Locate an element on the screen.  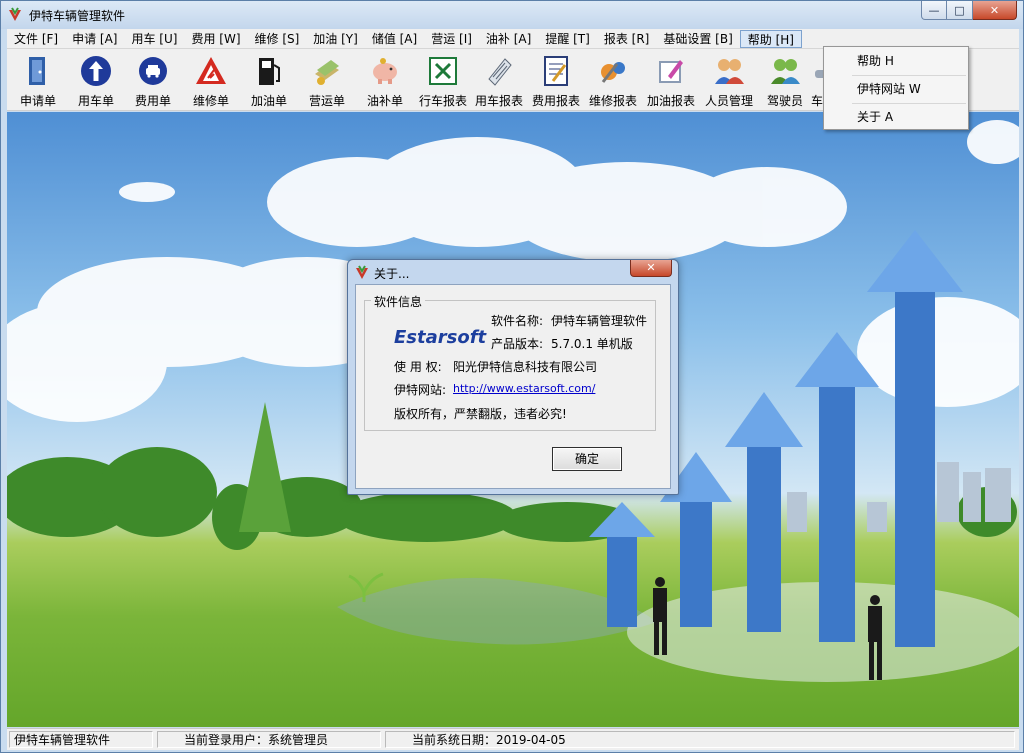
menu-vehicle-use: 用车 [U] is located at coordinates (154, 39).